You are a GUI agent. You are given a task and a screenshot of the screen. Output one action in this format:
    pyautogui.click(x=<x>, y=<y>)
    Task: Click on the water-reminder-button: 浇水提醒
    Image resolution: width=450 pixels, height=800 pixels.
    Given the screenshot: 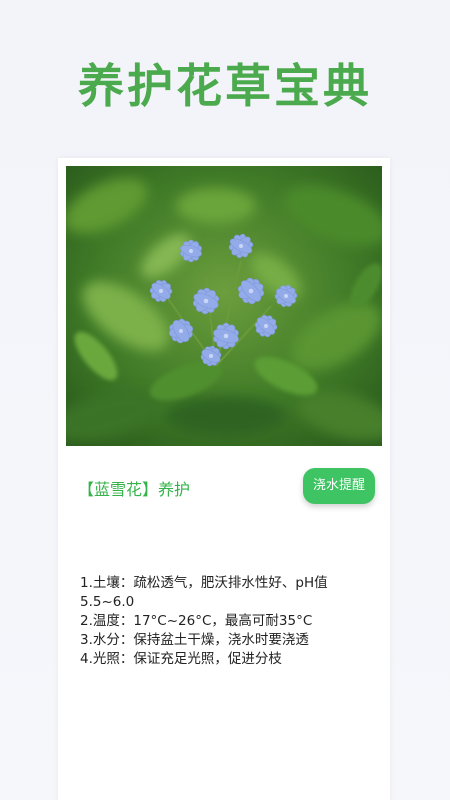 What is the action you would take?
    pyautogui.click(x=339, y=486)
    